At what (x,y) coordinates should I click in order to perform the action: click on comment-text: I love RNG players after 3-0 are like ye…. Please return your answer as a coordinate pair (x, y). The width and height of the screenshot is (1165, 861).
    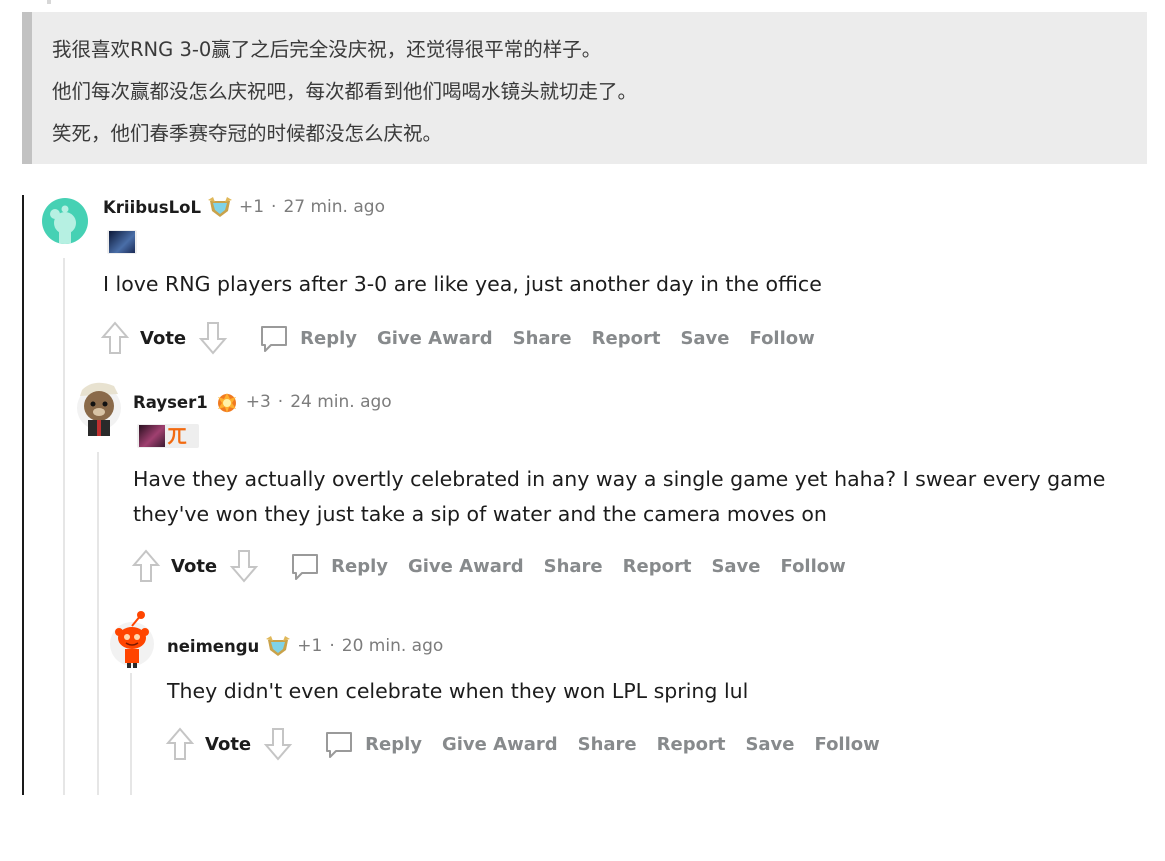
    Looking at the image, I should click on (462, 284).